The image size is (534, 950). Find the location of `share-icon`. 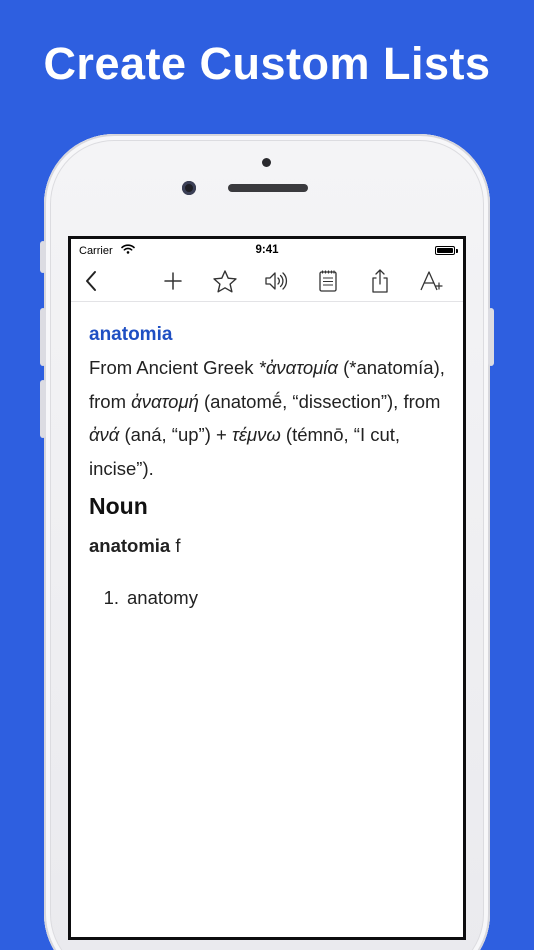

share-icon is located at coordinates (380, 281).